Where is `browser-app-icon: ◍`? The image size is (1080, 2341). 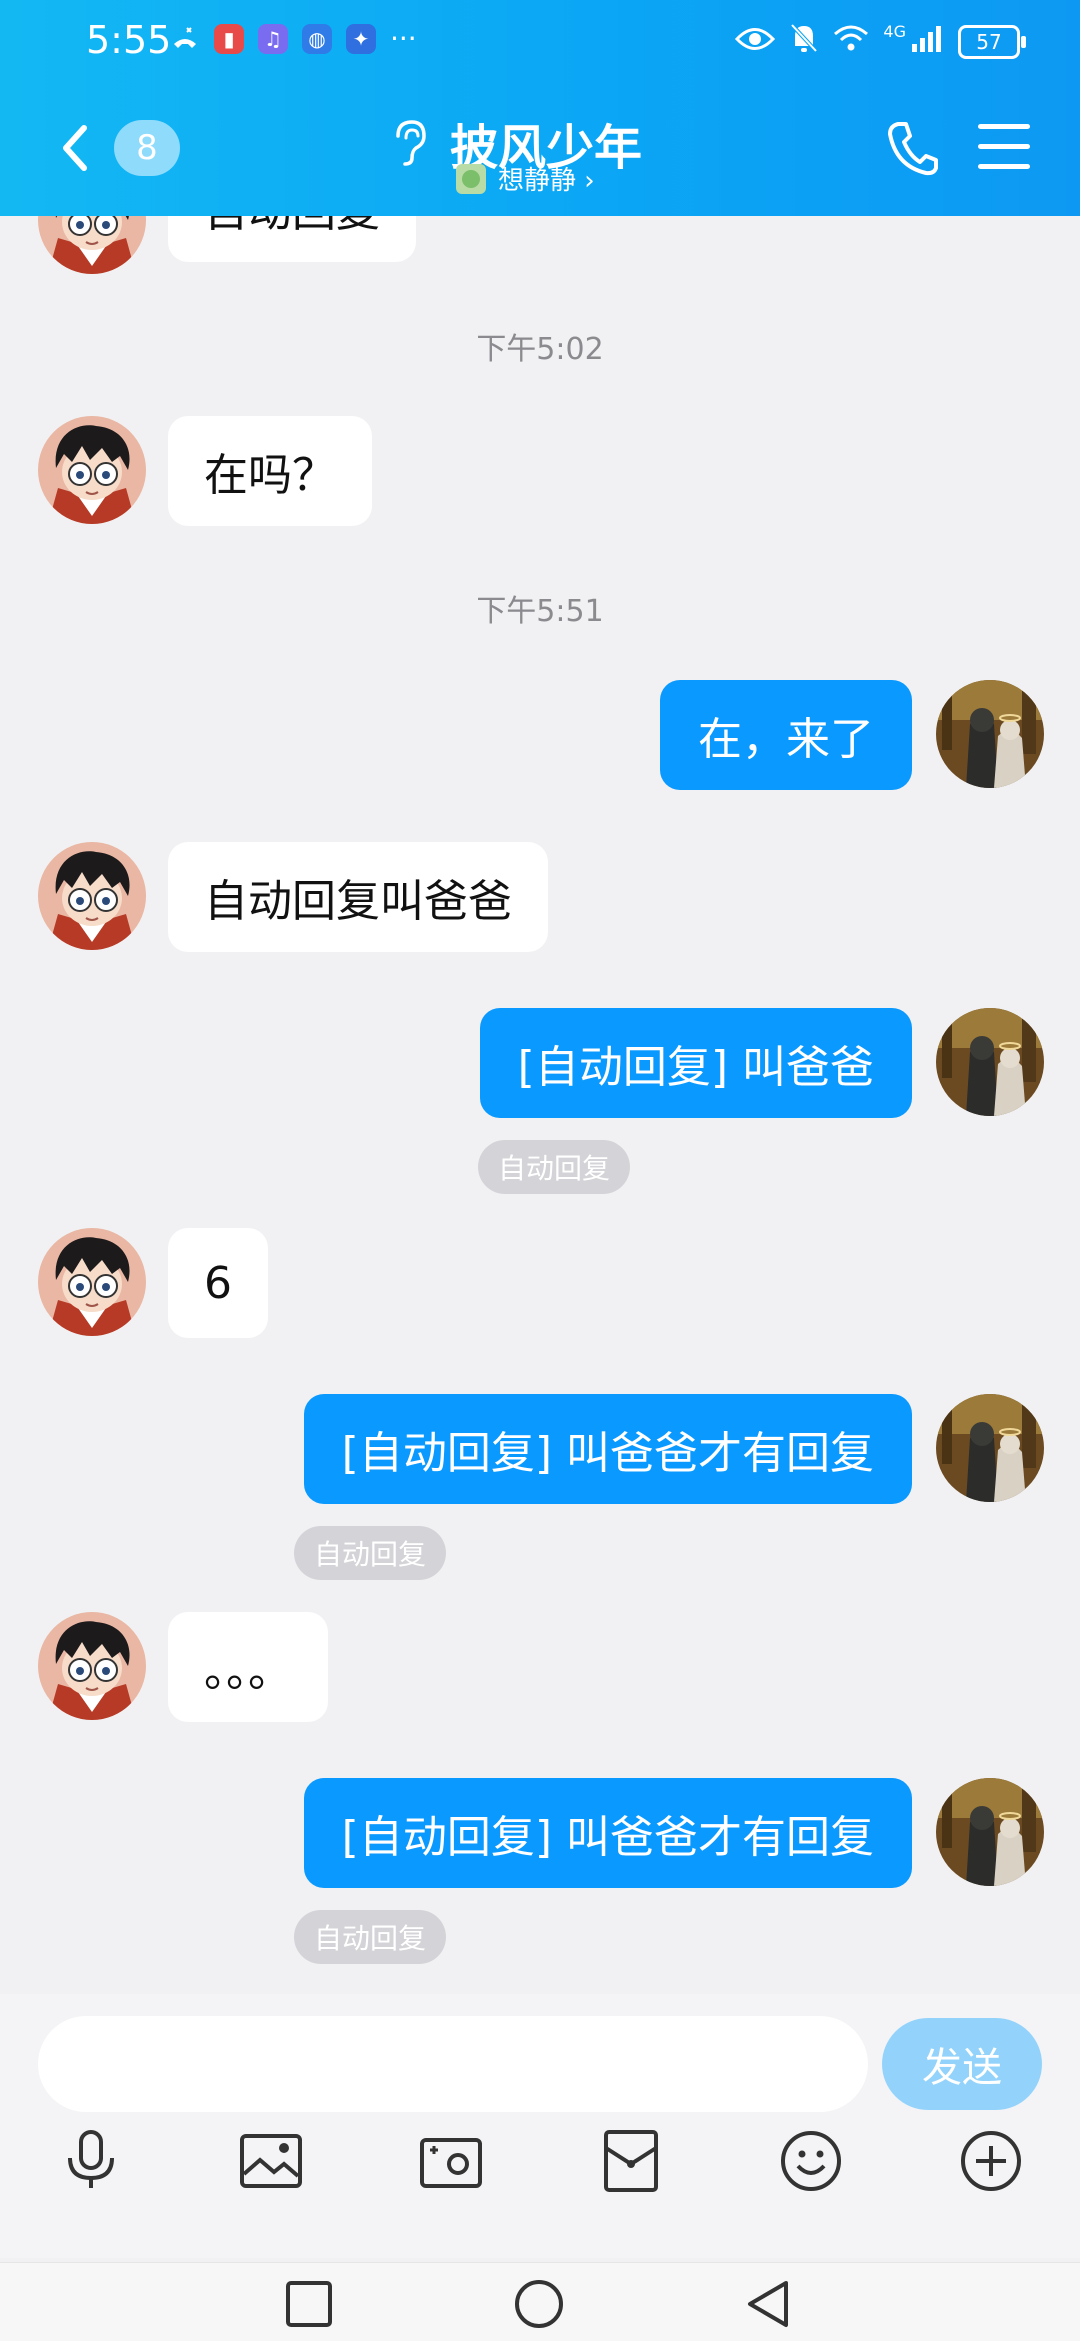 browser-app-icon: ◍ is located at coordinates (317, 38).